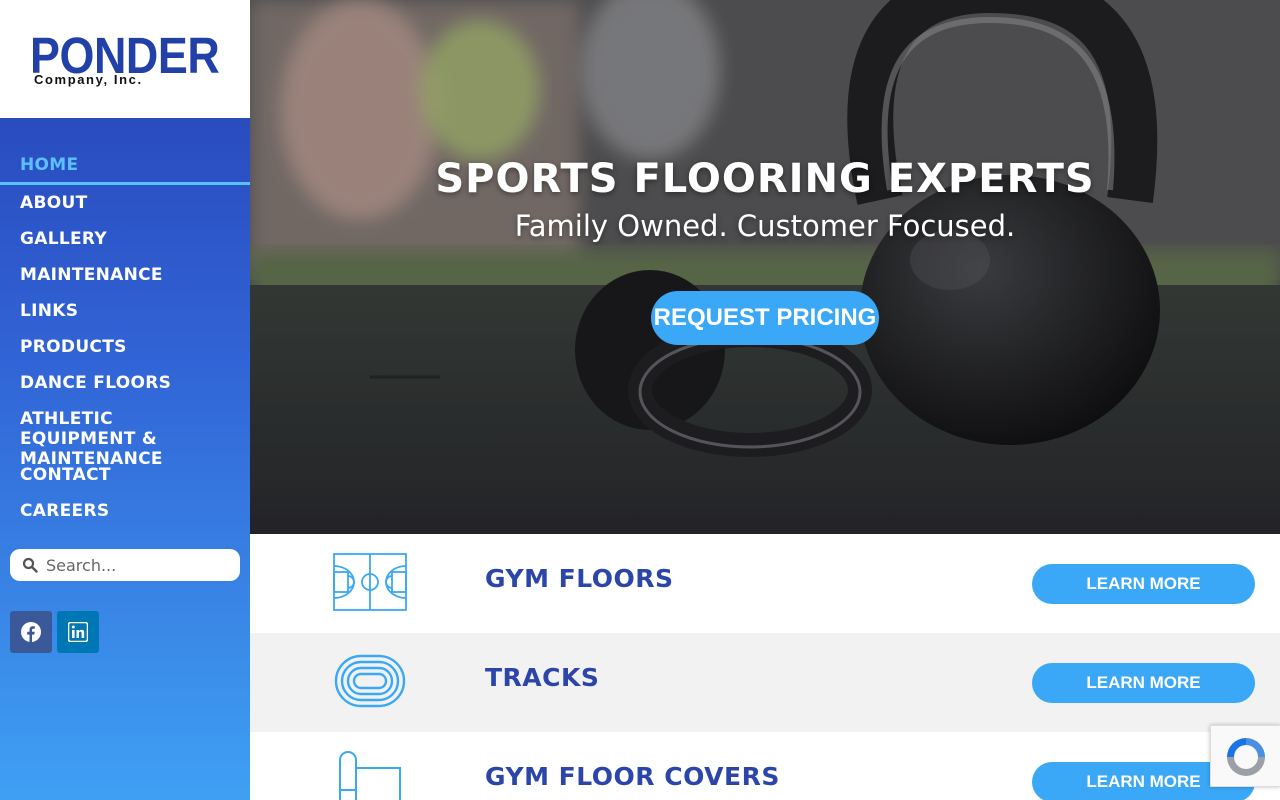 The width and height of the screenshot is (1280, 800). I want to click on request-pricing-button: REQUEST PRICING, so click(765, 318).